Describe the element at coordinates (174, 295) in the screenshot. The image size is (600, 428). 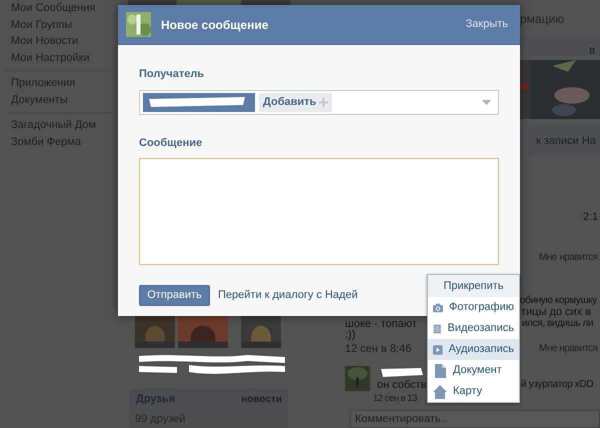
I see `send-button: Отправить` at that location.